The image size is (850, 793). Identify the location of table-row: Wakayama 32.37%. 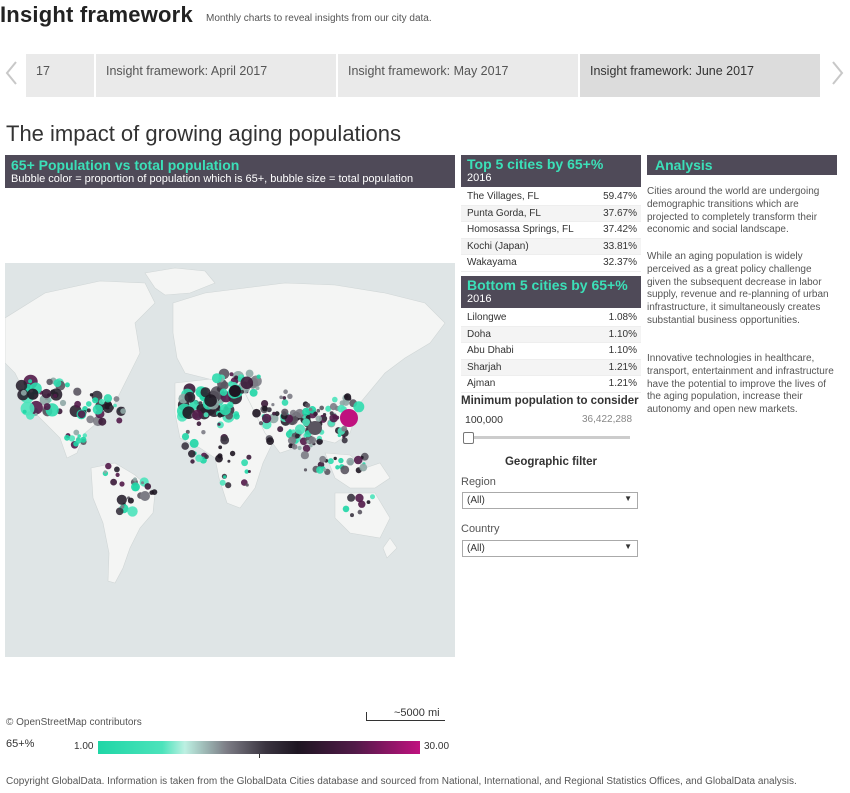
(551, 263).